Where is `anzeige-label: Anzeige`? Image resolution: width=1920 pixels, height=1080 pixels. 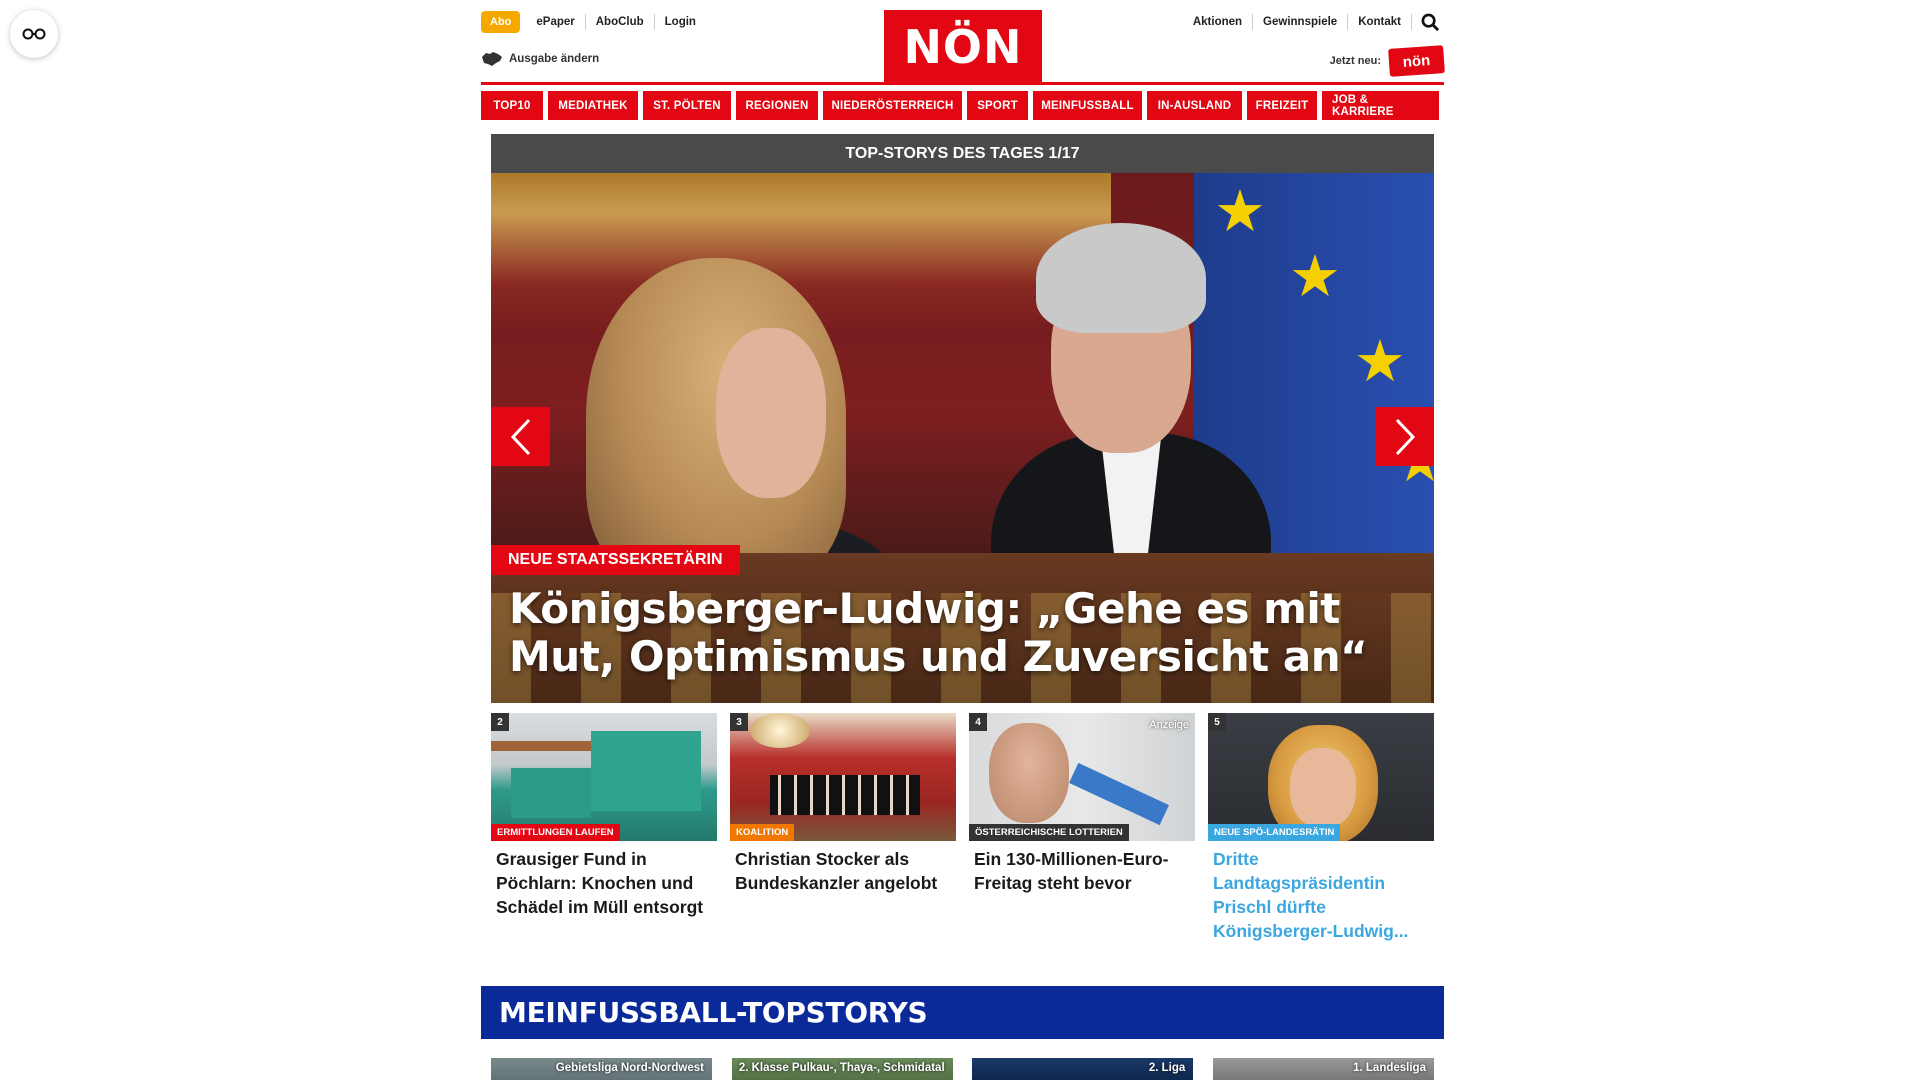
anzeige-label: Anzeige is located at coordinates (1169, 725).